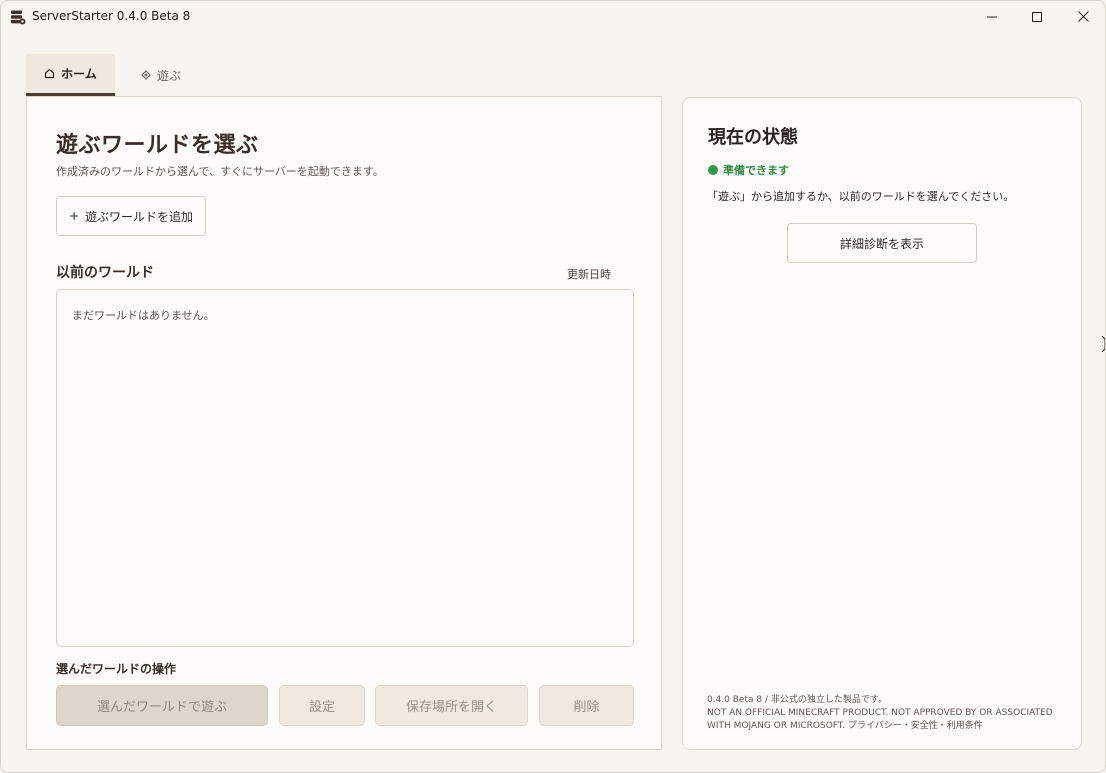 Image resolution: width=1106 pixels, height=773 pixels. I want to click on status-heading: 現在の状態, so click(753, 137).